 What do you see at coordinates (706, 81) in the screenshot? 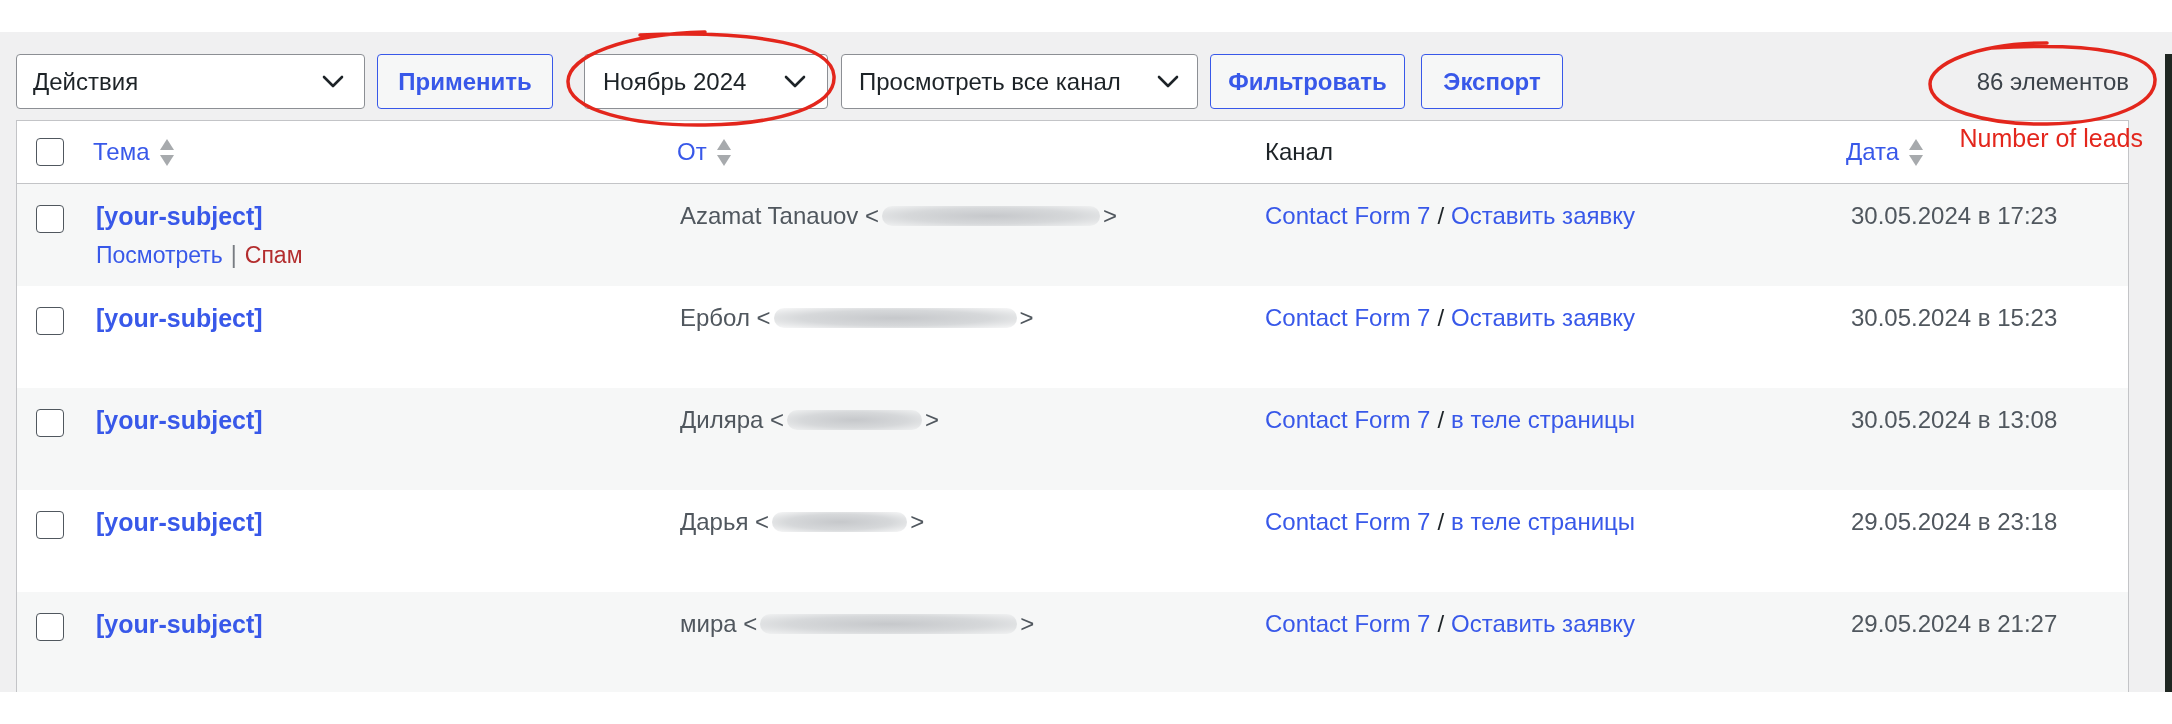
I see `month-select: Ноябрь 2024` at bounding box center [706, 81].